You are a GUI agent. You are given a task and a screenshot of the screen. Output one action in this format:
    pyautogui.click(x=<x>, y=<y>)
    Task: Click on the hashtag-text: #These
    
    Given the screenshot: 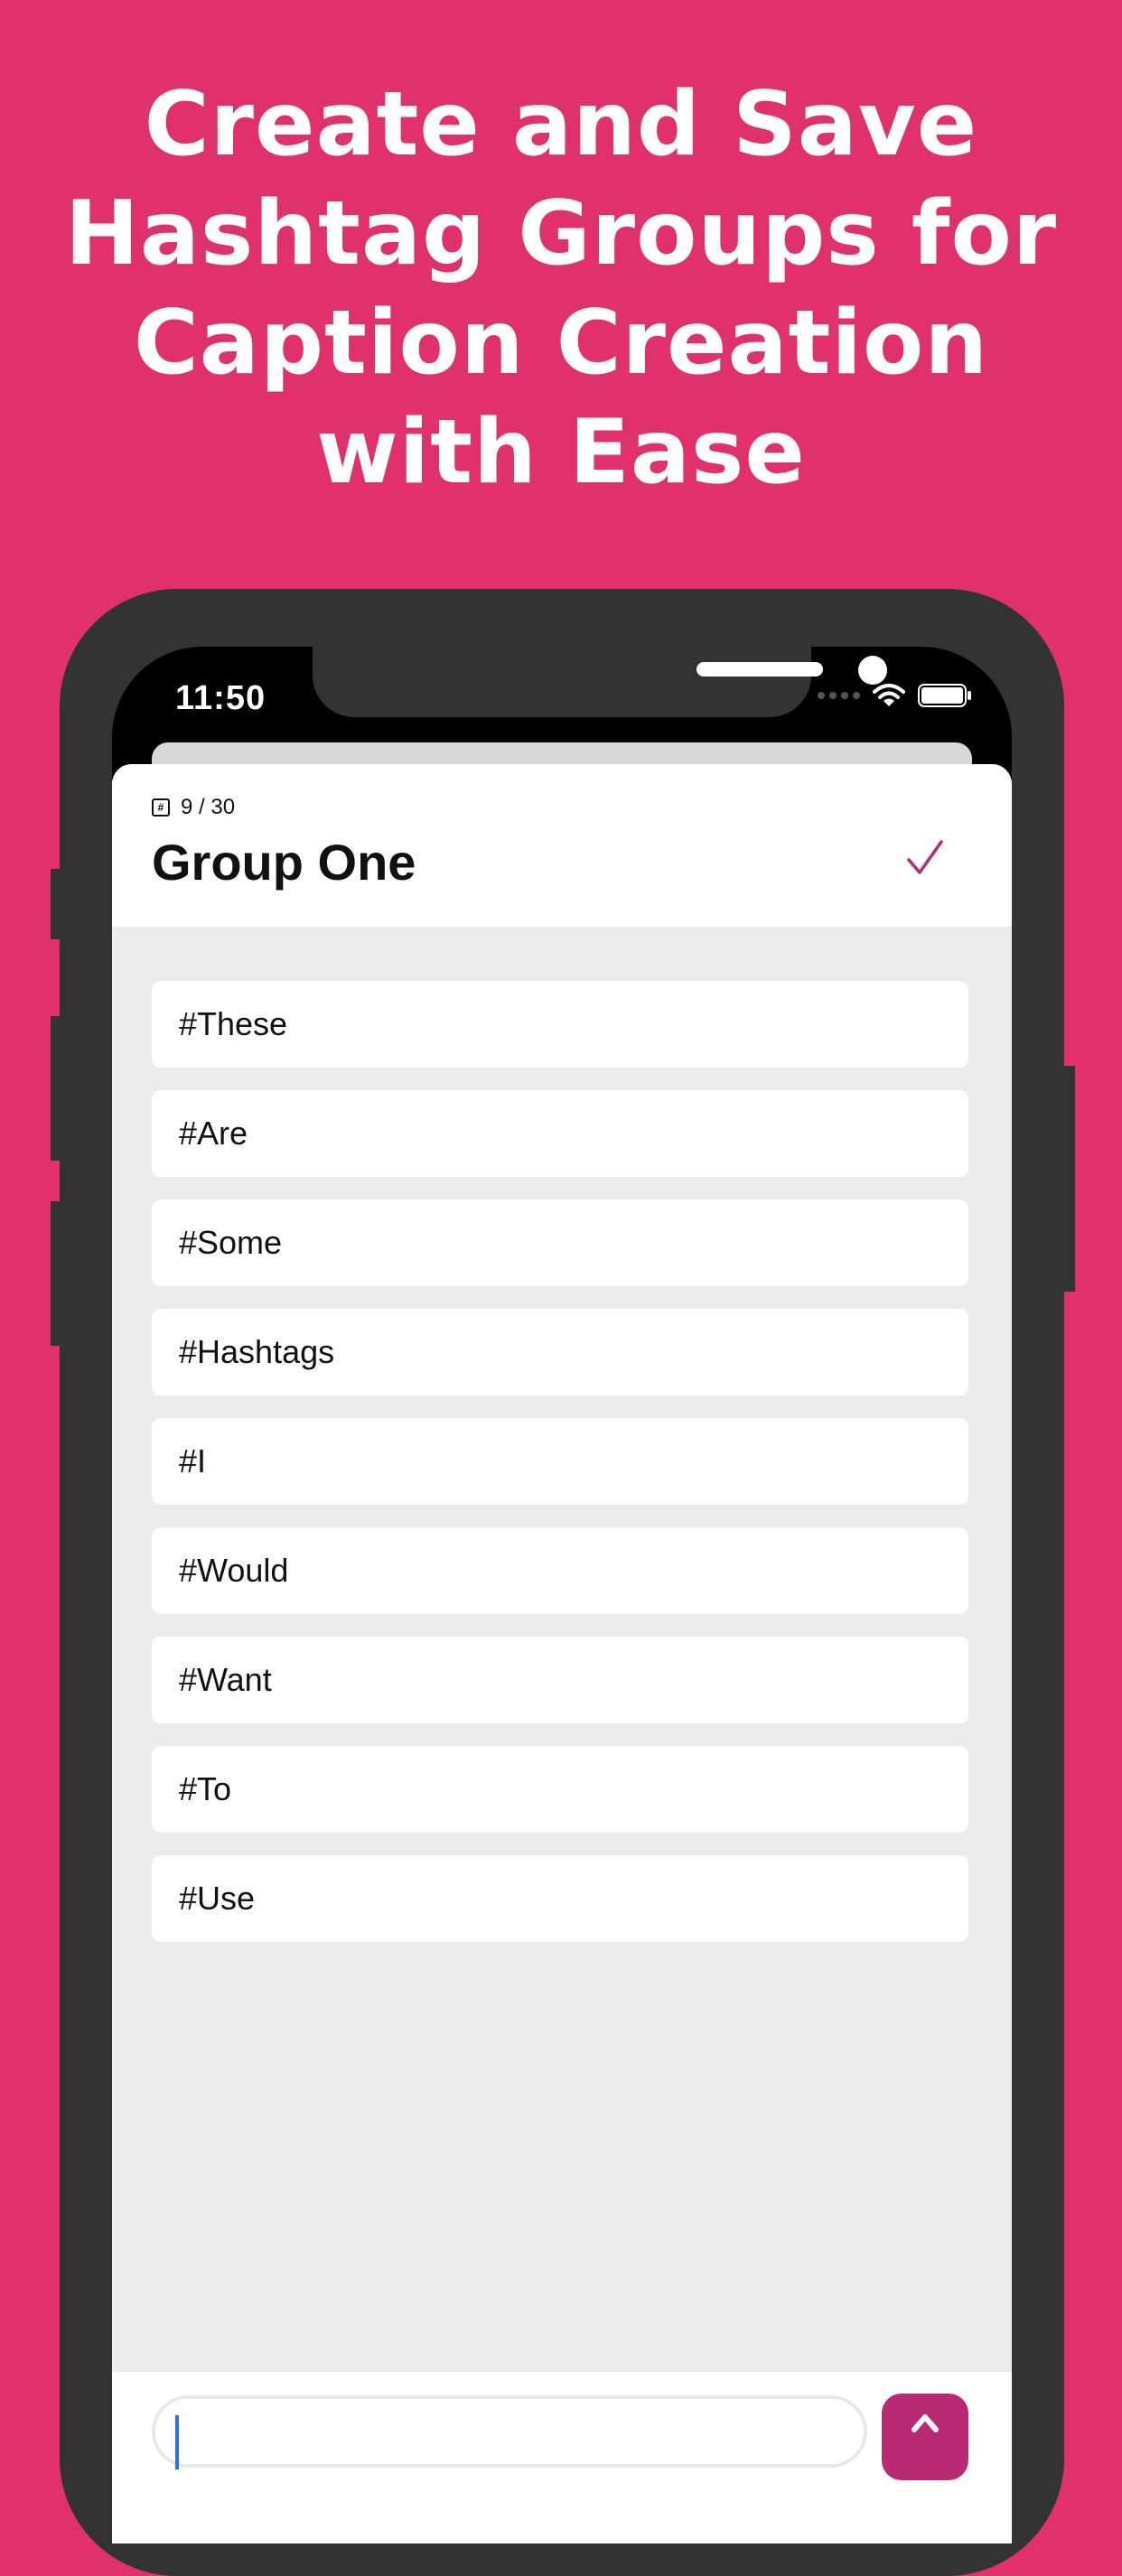 What is the action you would take?
    pyautogui.click(x=234, y=1024)
    